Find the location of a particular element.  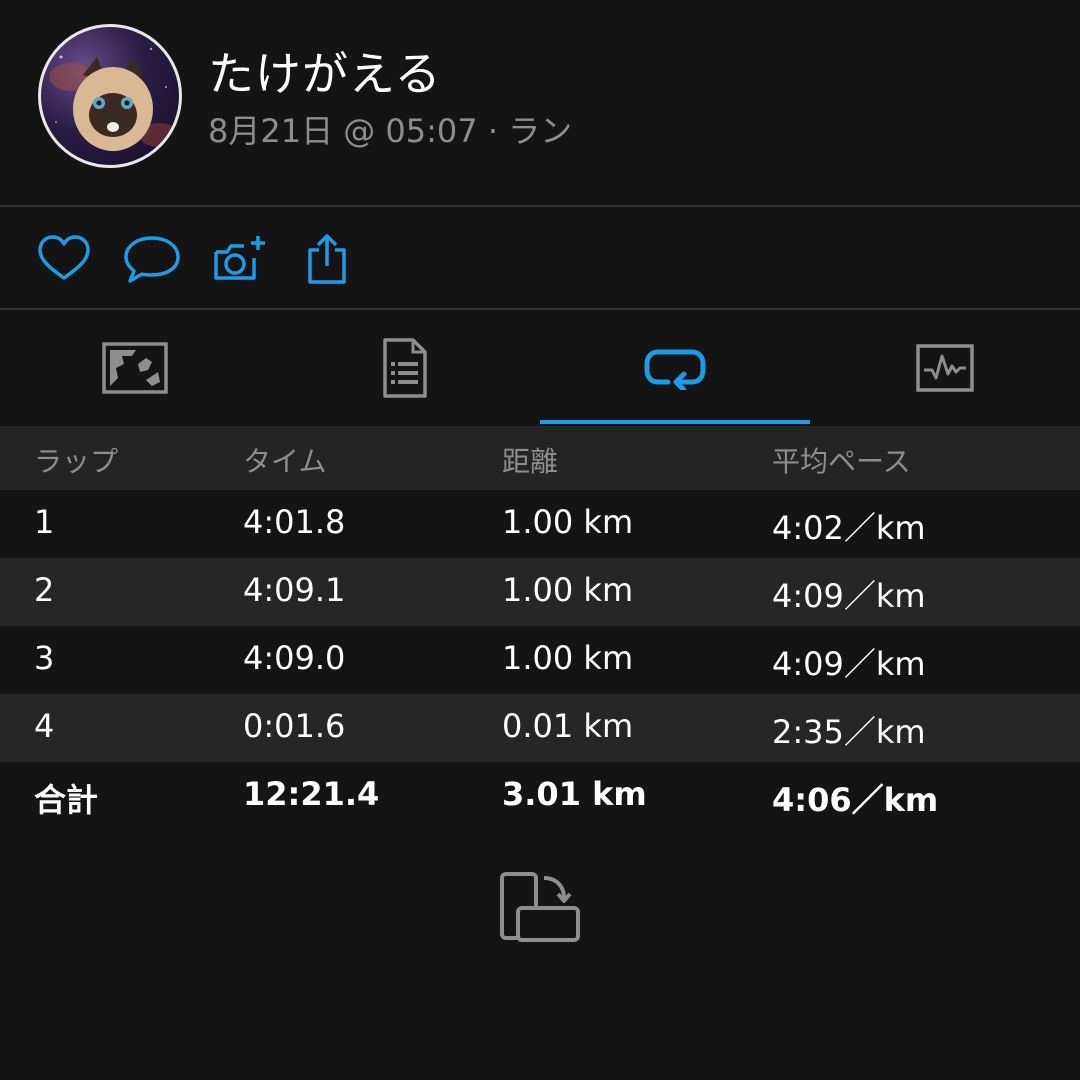

lap-time: 4:09.0 is located at coordinates (294, 658).